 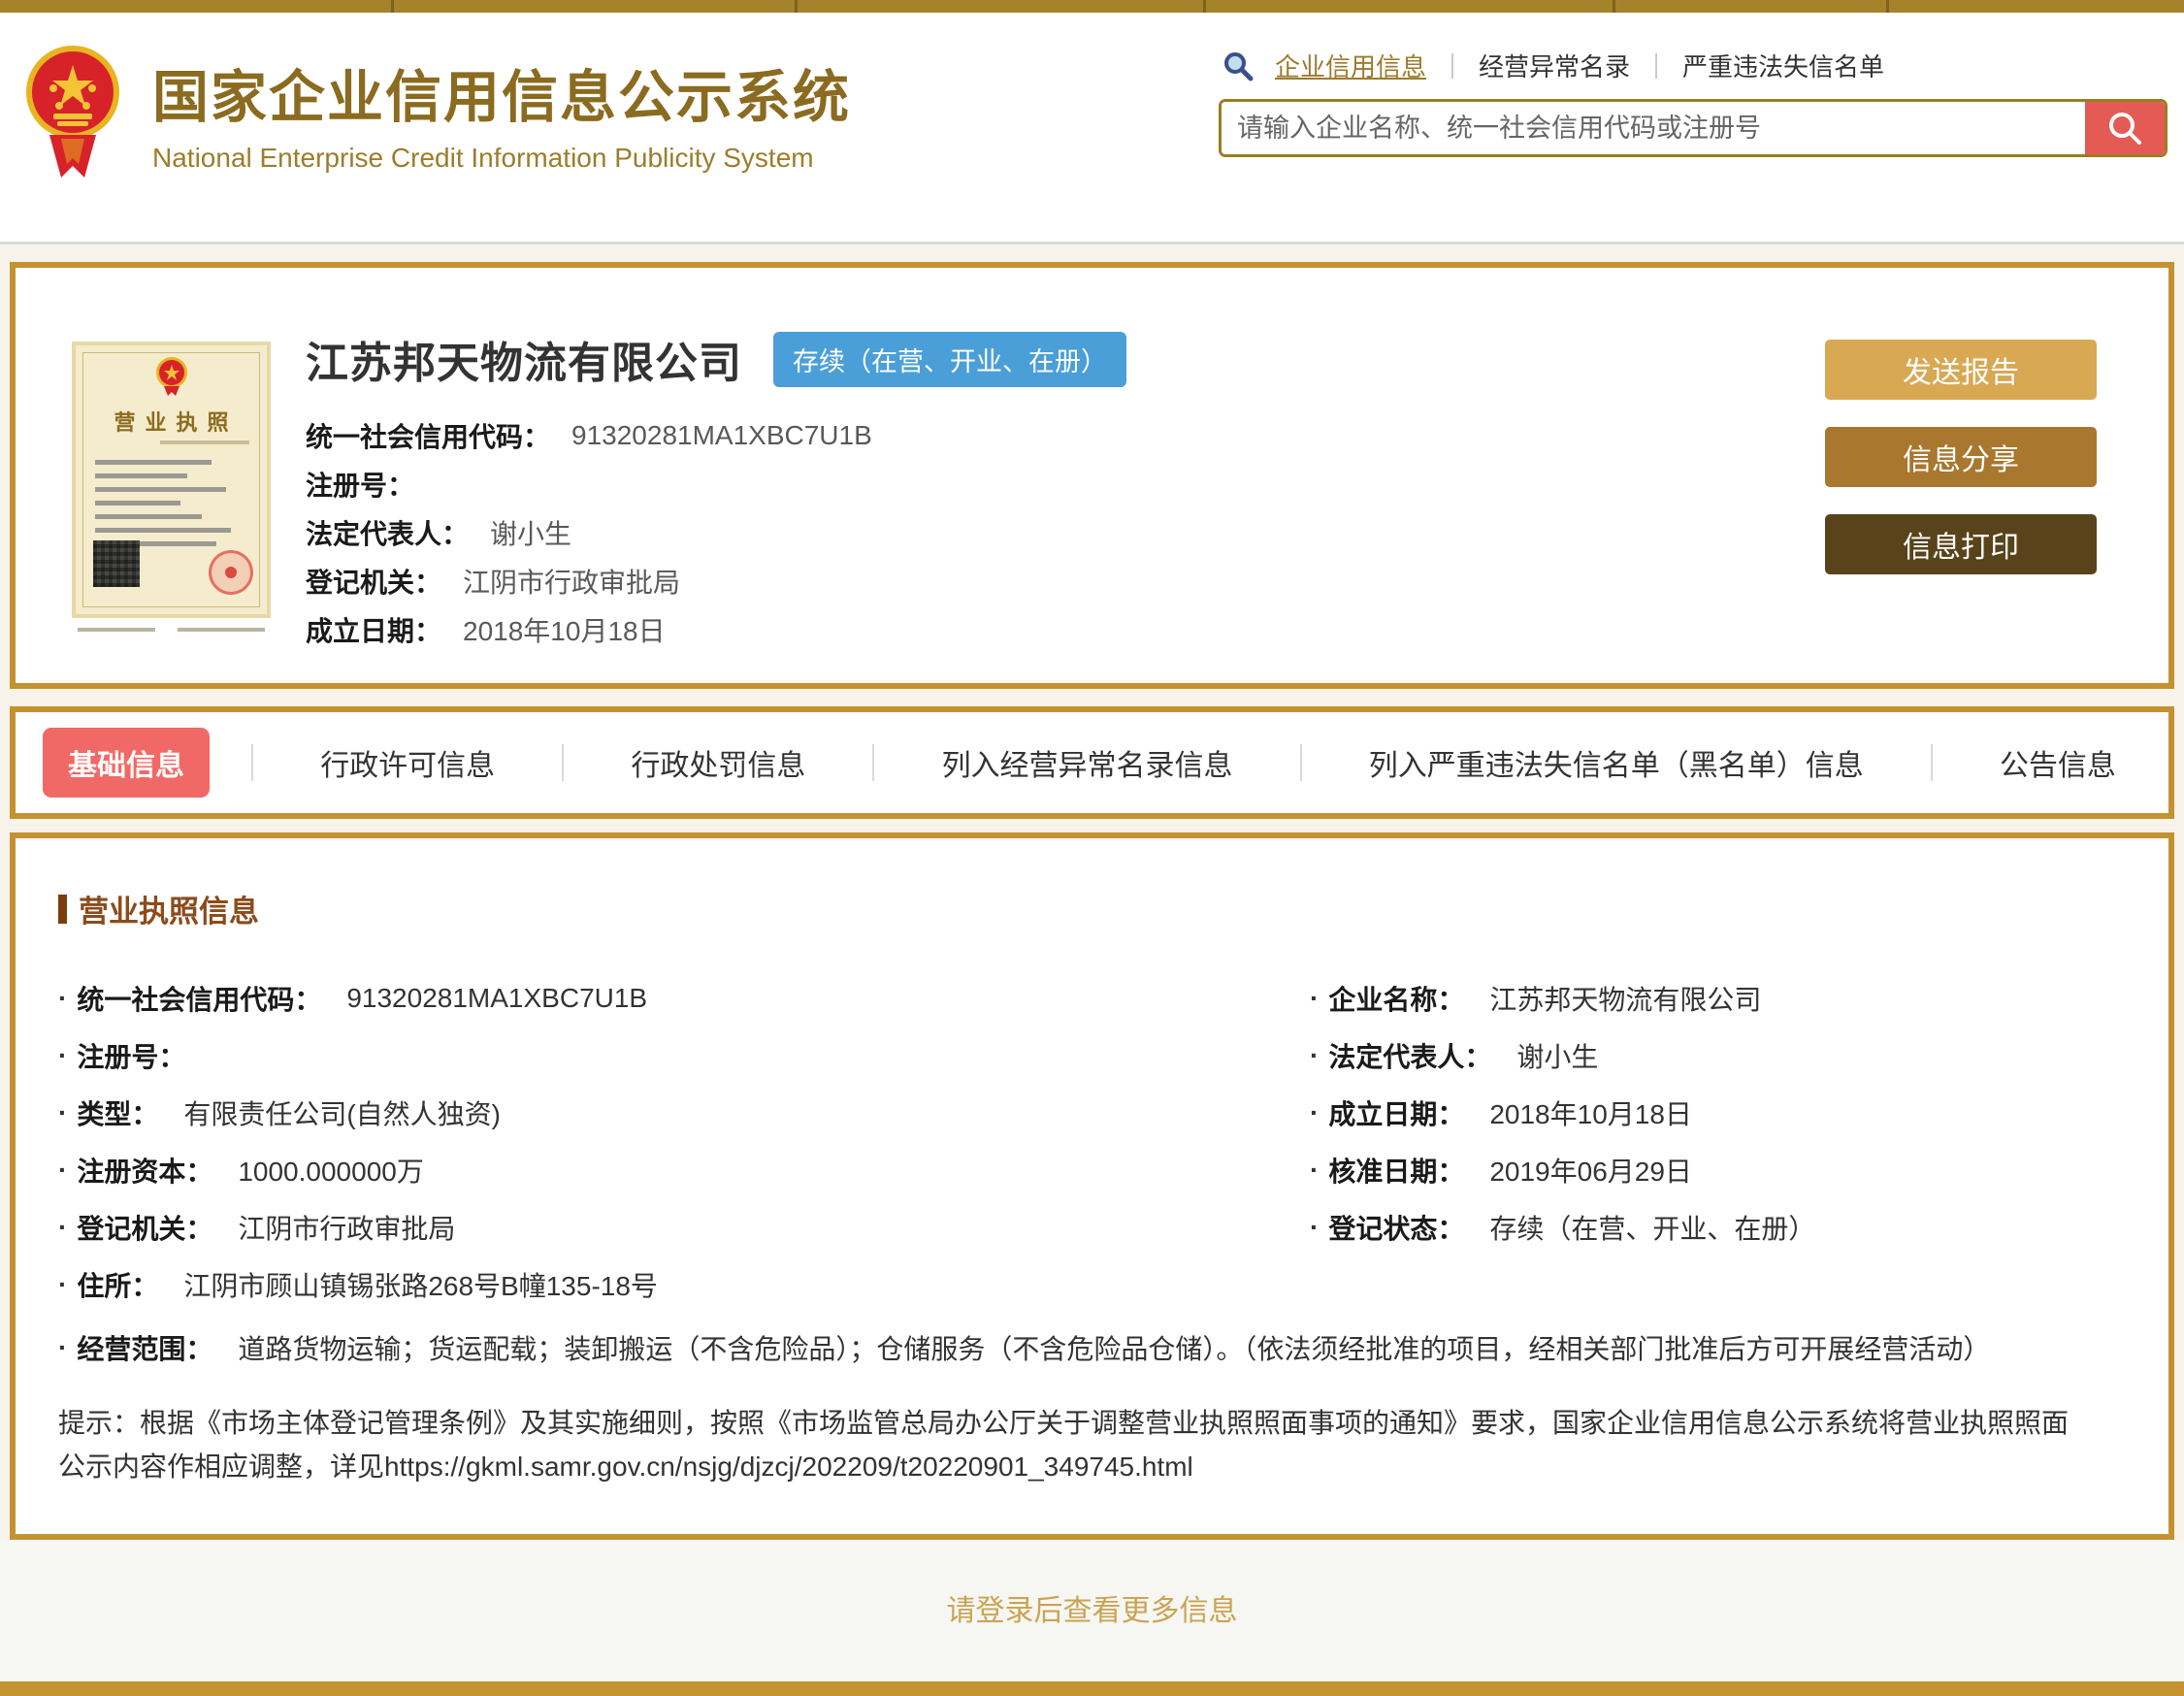 What do you see at coordinates (564, 631) in the screenshot?
I see `field-value: 2018年10月18日` at bounding box center [564, 631].